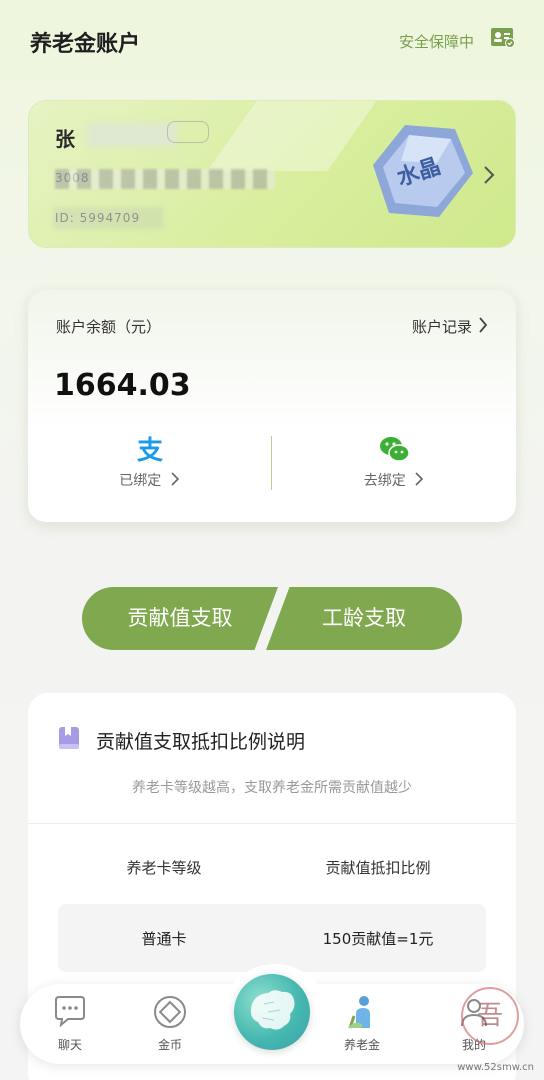 The height and width of the screenshot is (1080, 544). What do you see at coordinates (132, 135) in the screenshot?
I see `masked-name` at bounding box center [132, 135].